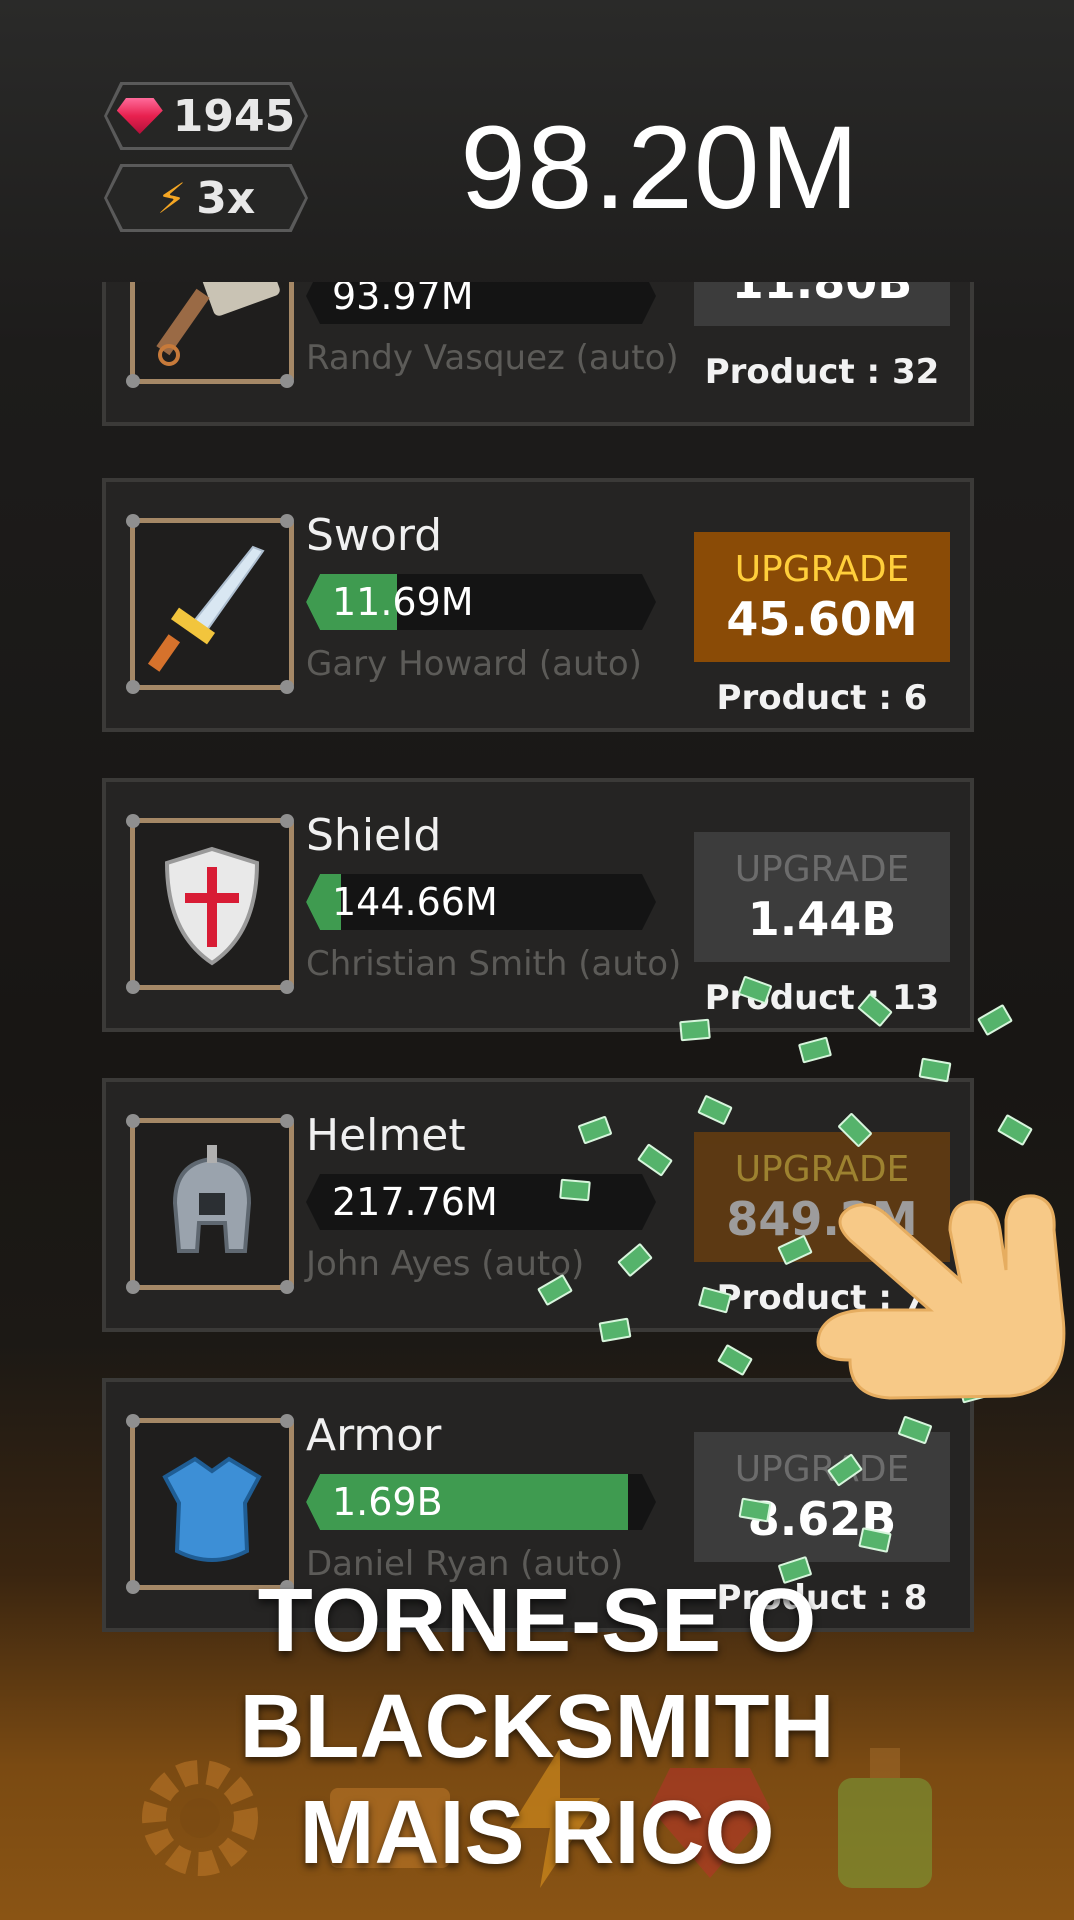  I want to click on worker-name: Randy Vasquez (auto), so click(492, 358).